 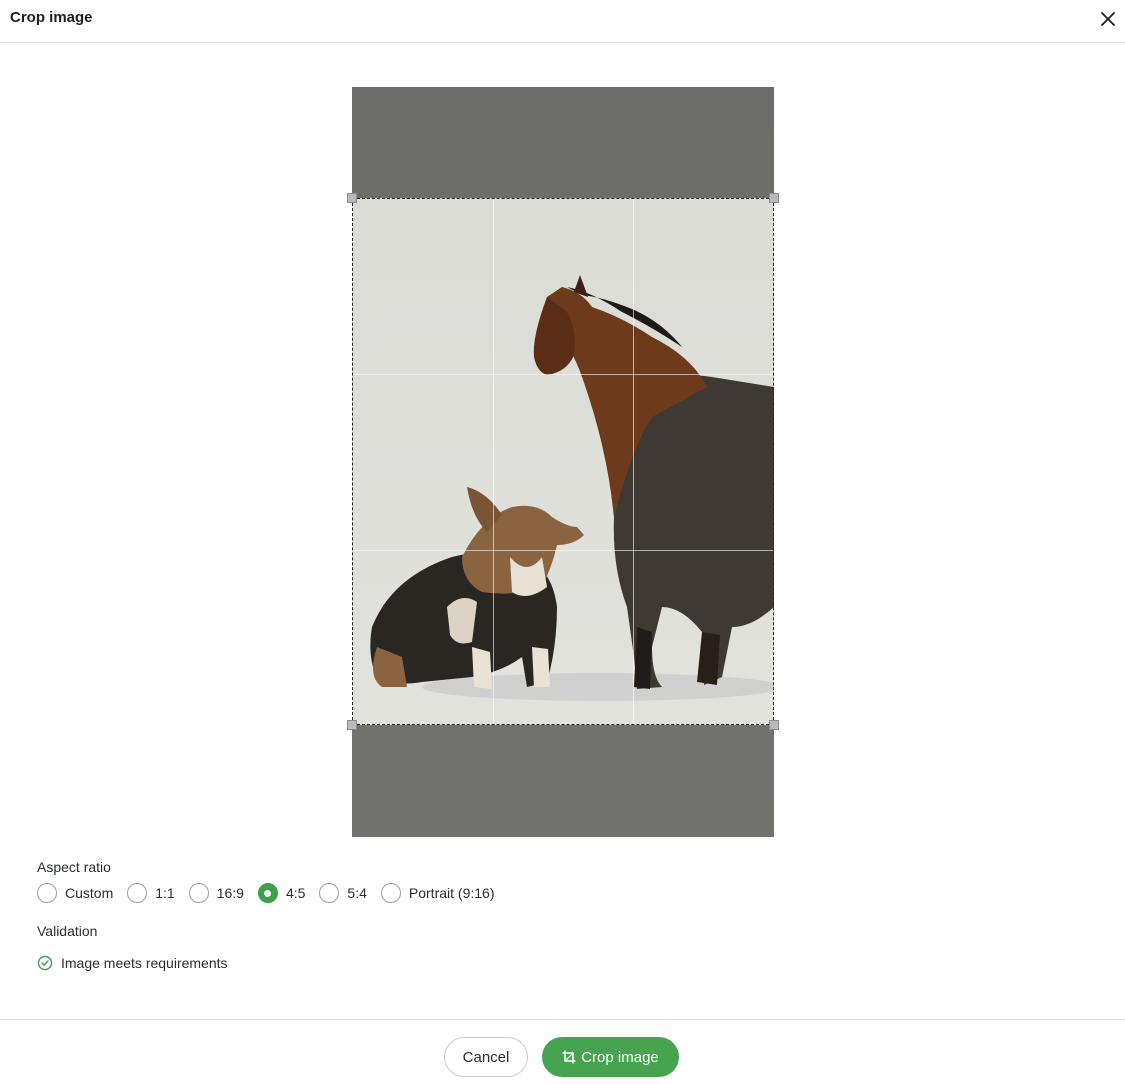 I want to click on validation-status: Image meets requirements, so click(x=132, y=963).